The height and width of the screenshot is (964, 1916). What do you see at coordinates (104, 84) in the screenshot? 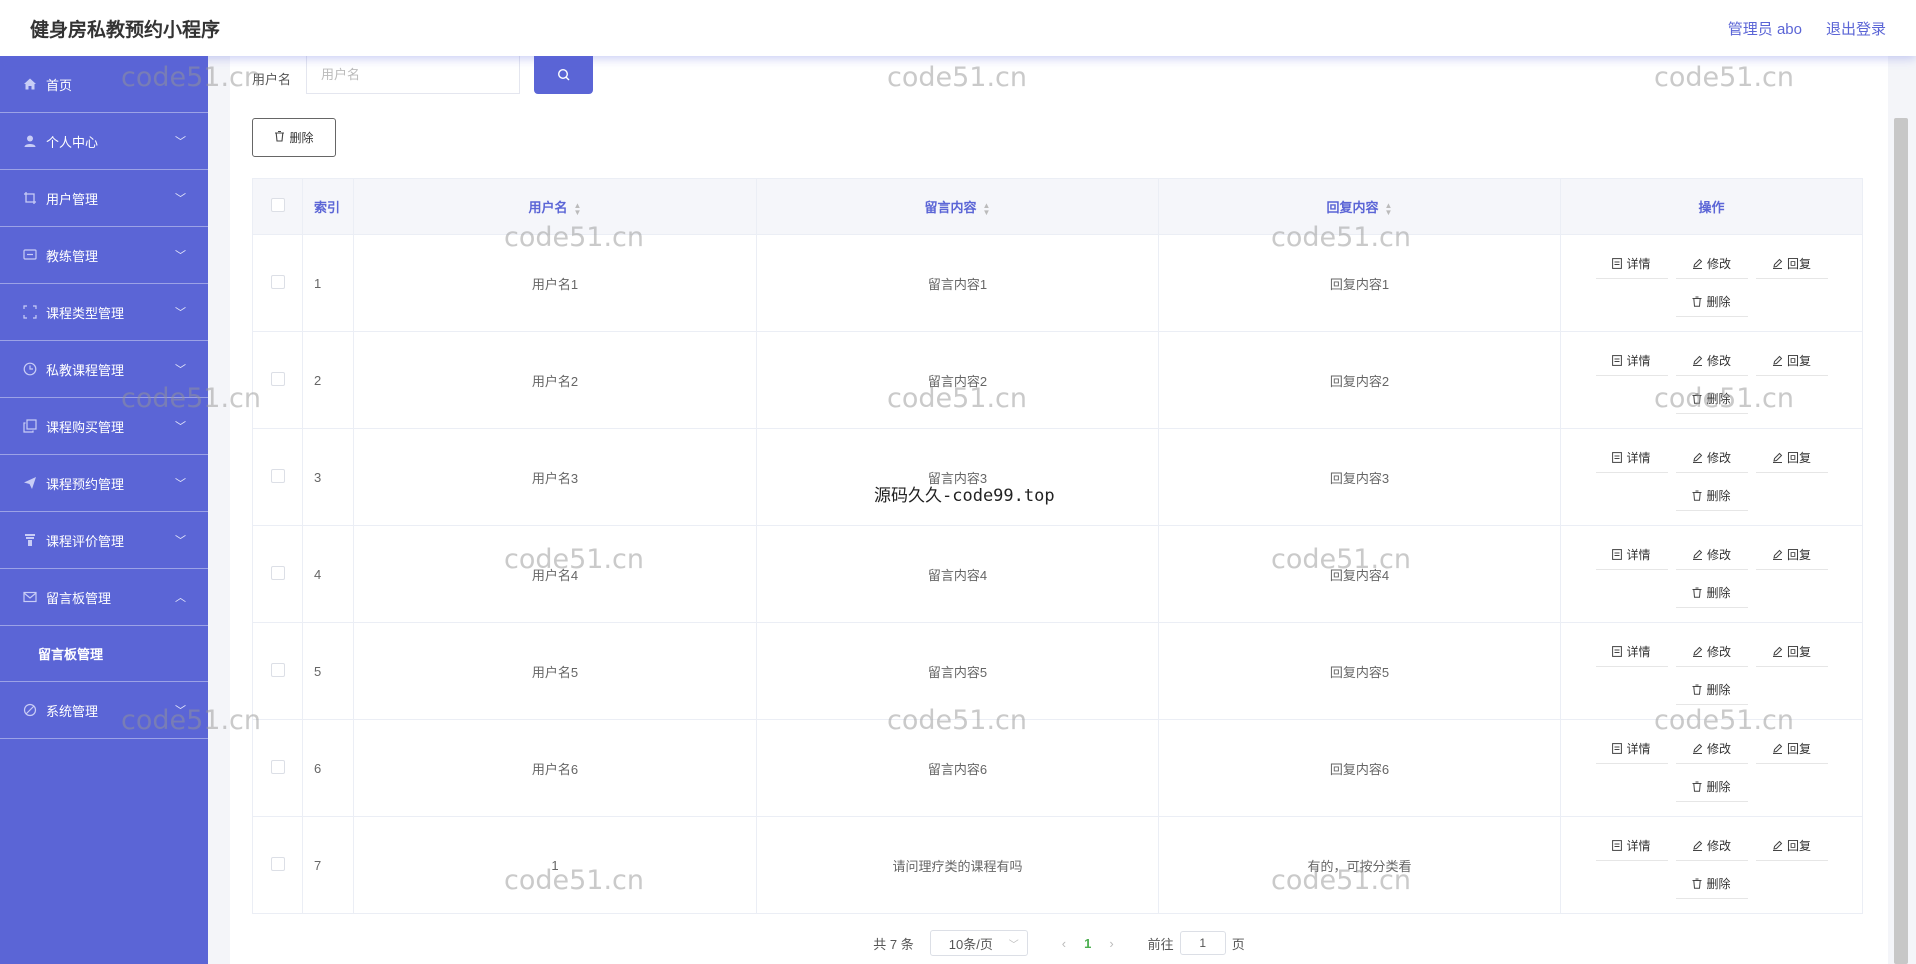
I see `sidebar-item-home: 首页` at bounding box center [104, 84].